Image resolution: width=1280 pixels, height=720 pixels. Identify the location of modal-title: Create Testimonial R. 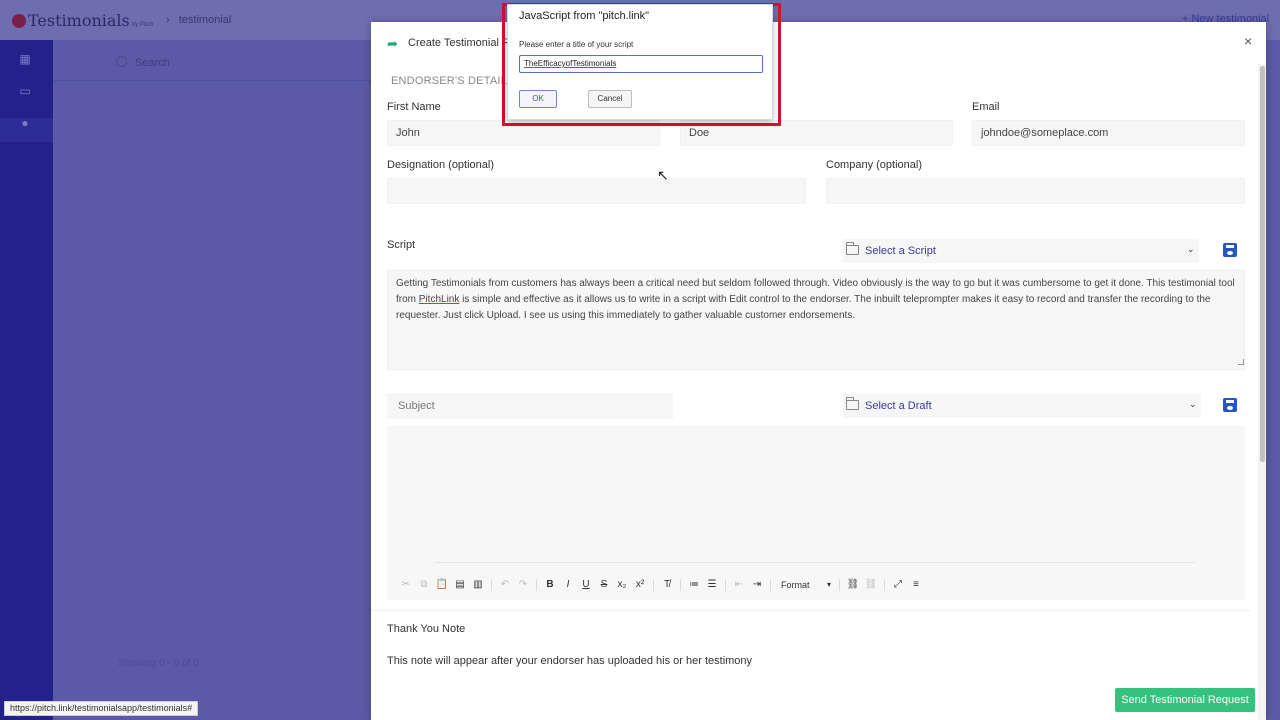
(459, 43).